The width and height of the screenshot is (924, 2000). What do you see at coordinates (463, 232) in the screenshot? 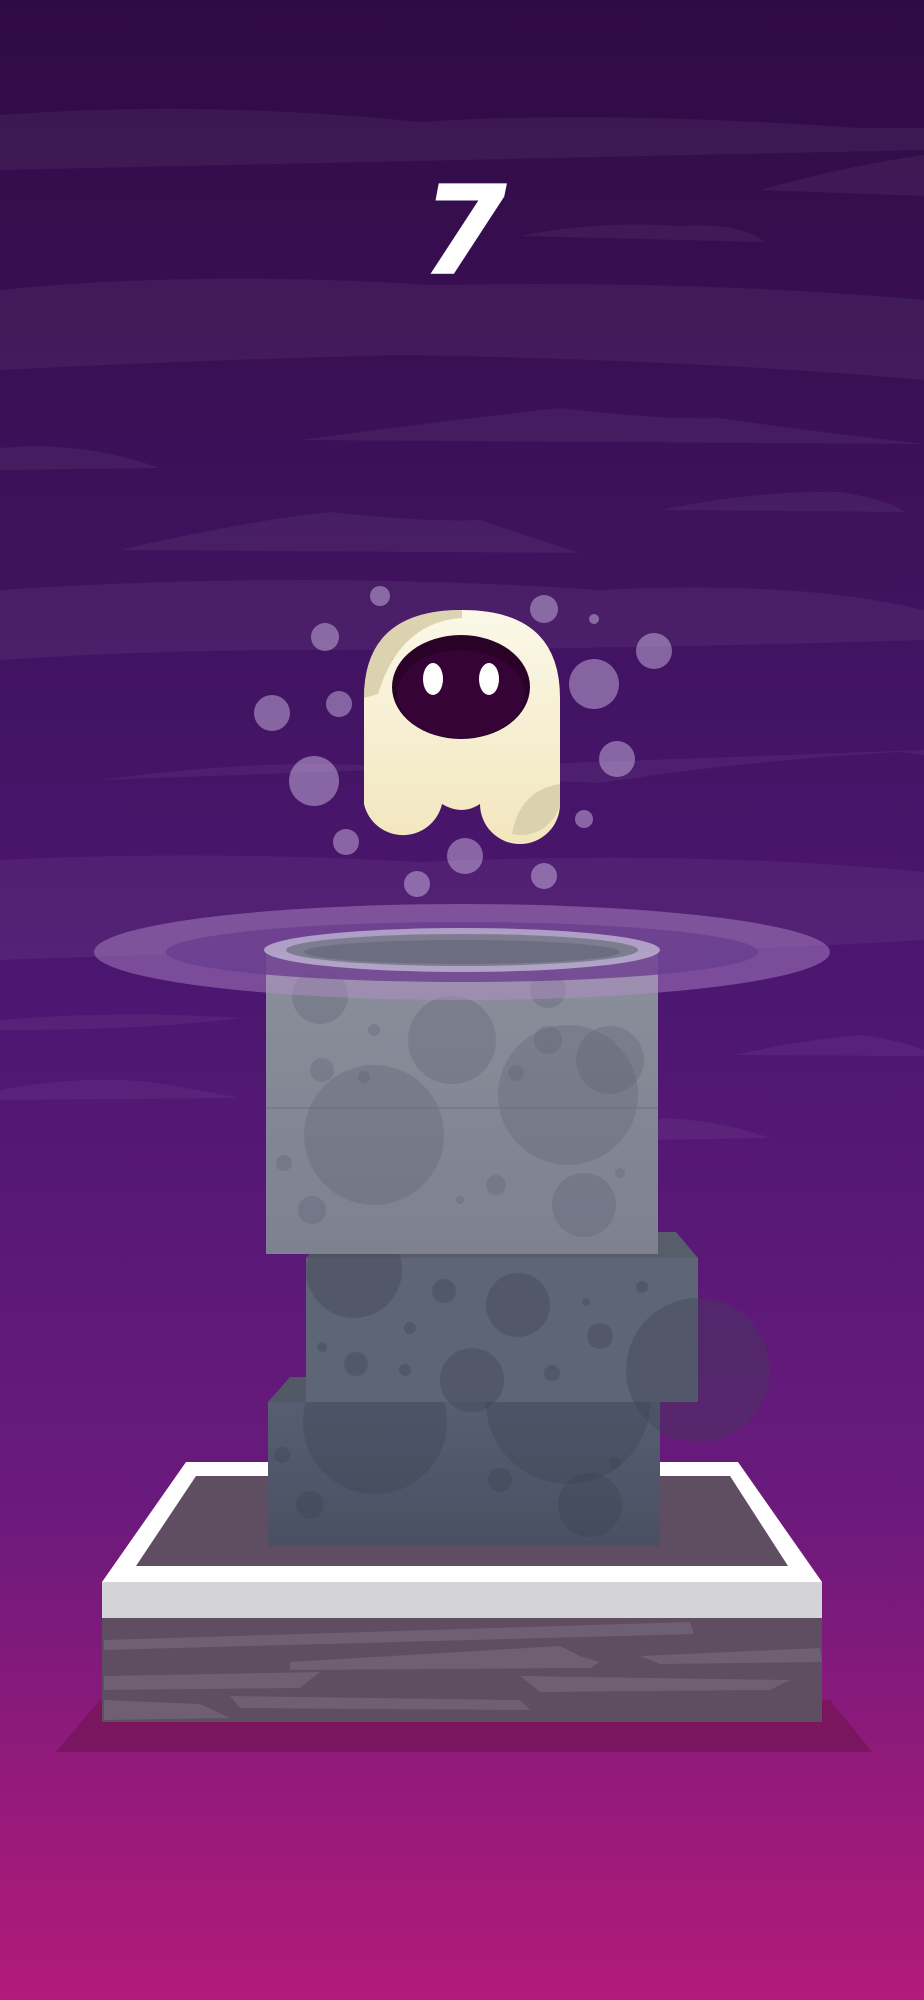
I see `score-counter: 7` at bounding box center [463, 232].